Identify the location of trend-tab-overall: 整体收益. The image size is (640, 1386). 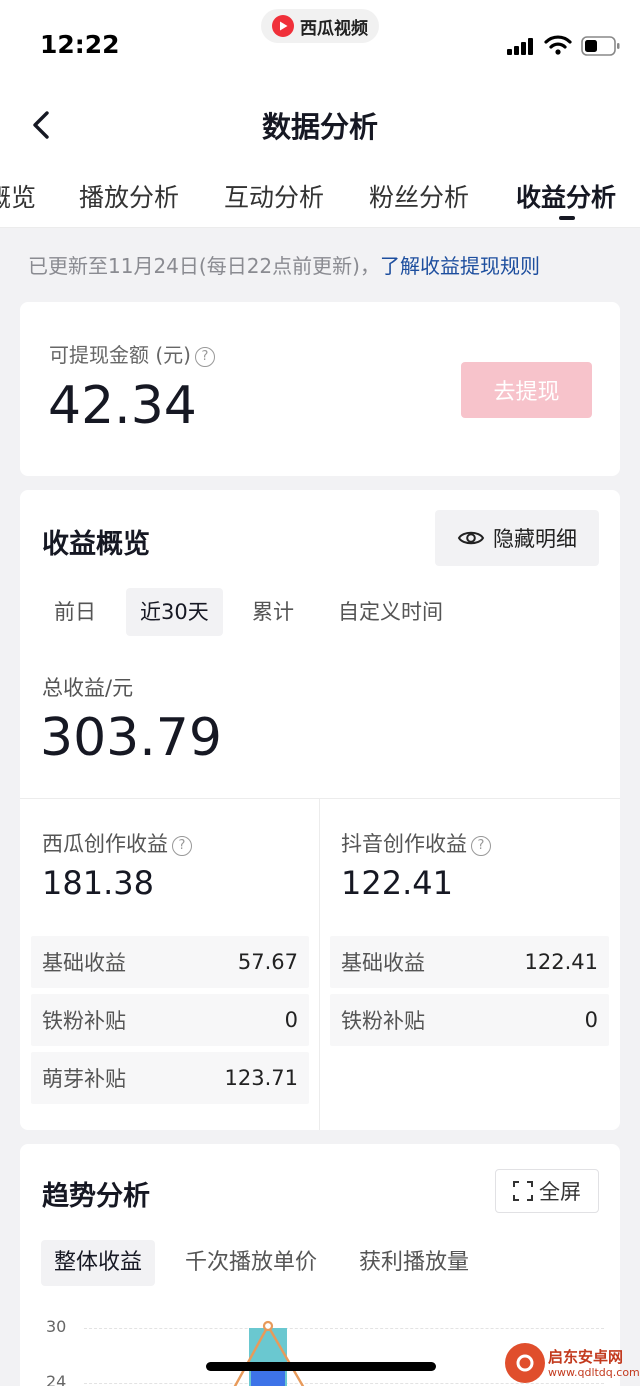
(98, 1263).